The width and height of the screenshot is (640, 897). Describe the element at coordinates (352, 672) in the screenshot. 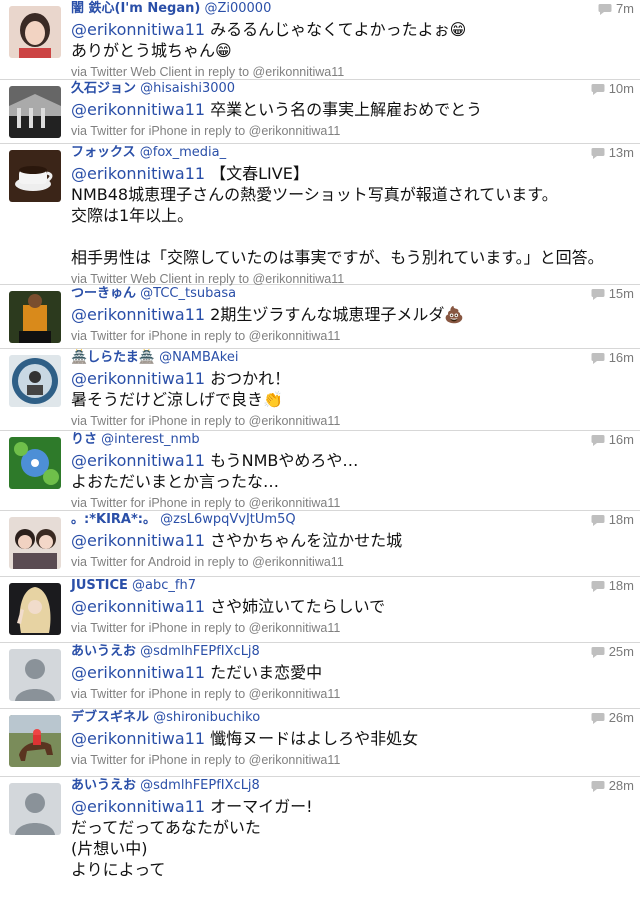

I see `tweet-text: @erikonnitiwa11 ただいま恋愛中` at that location.